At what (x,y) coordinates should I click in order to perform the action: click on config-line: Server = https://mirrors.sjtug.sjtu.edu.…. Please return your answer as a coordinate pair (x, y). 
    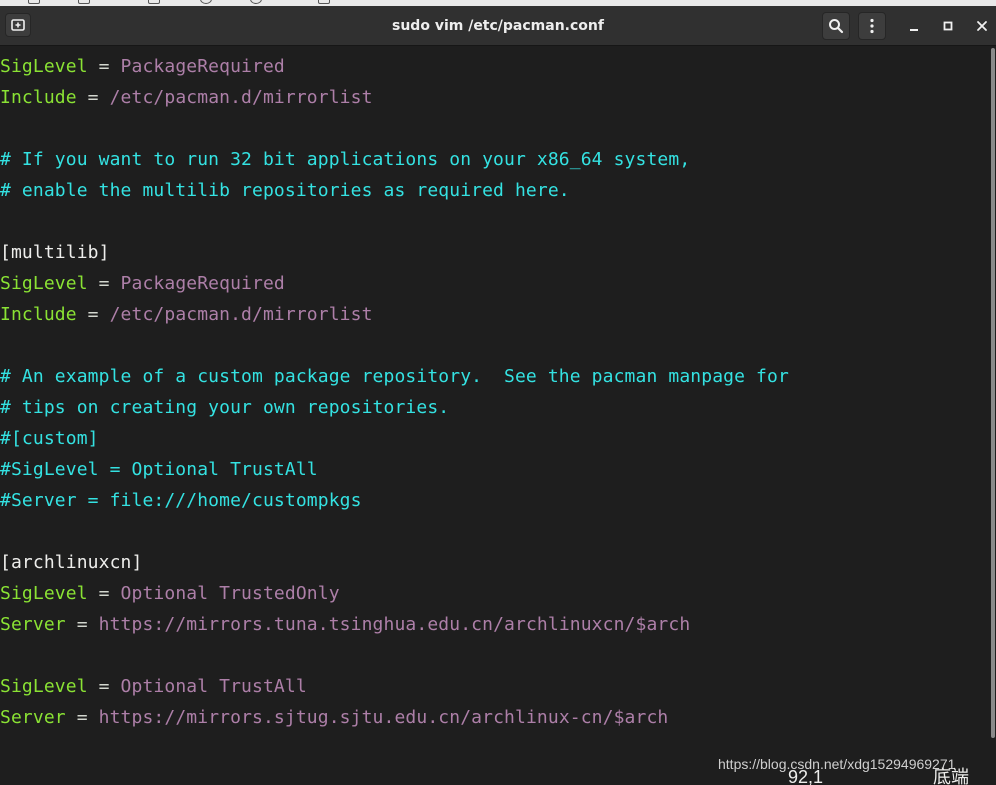
    Looking at the image, I should click on (334, 717).